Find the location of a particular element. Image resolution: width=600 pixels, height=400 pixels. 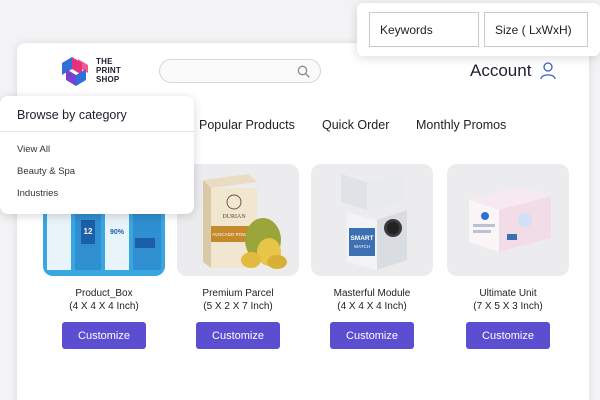

product-image: DURIAN AVOCADO POWDER is located at coordinates (238, 220).